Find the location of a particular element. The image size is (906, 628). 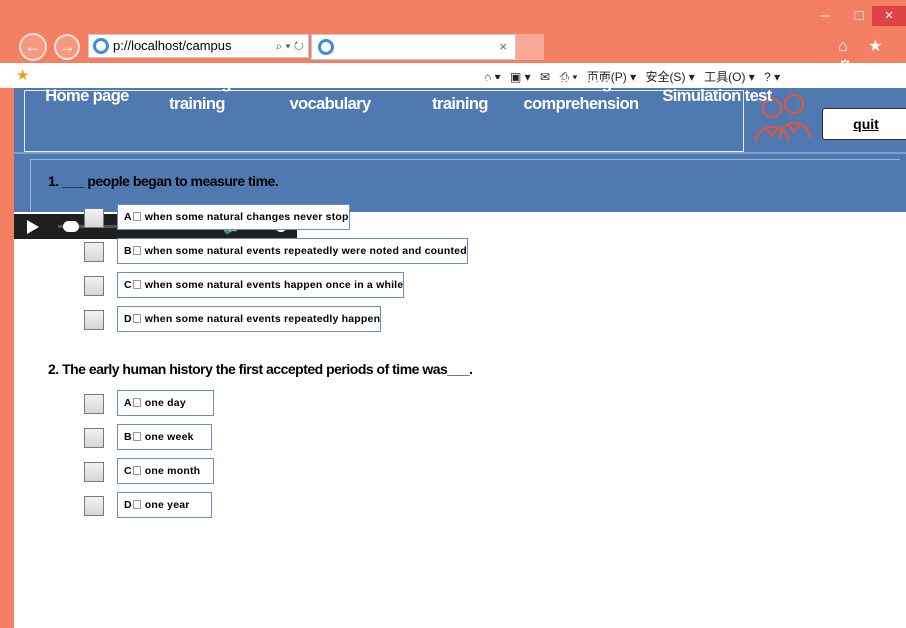

address-text: p://localhost/campus is located at coordinates (172, 45).